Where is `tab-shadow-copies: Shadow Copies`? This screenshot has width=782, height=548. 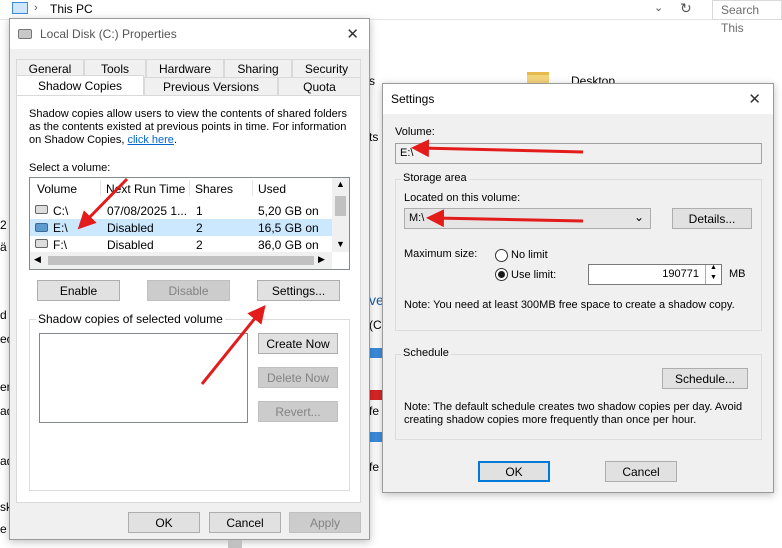
tab-shadow-copies: Shadow Copies is located at coordinates (80, 85).